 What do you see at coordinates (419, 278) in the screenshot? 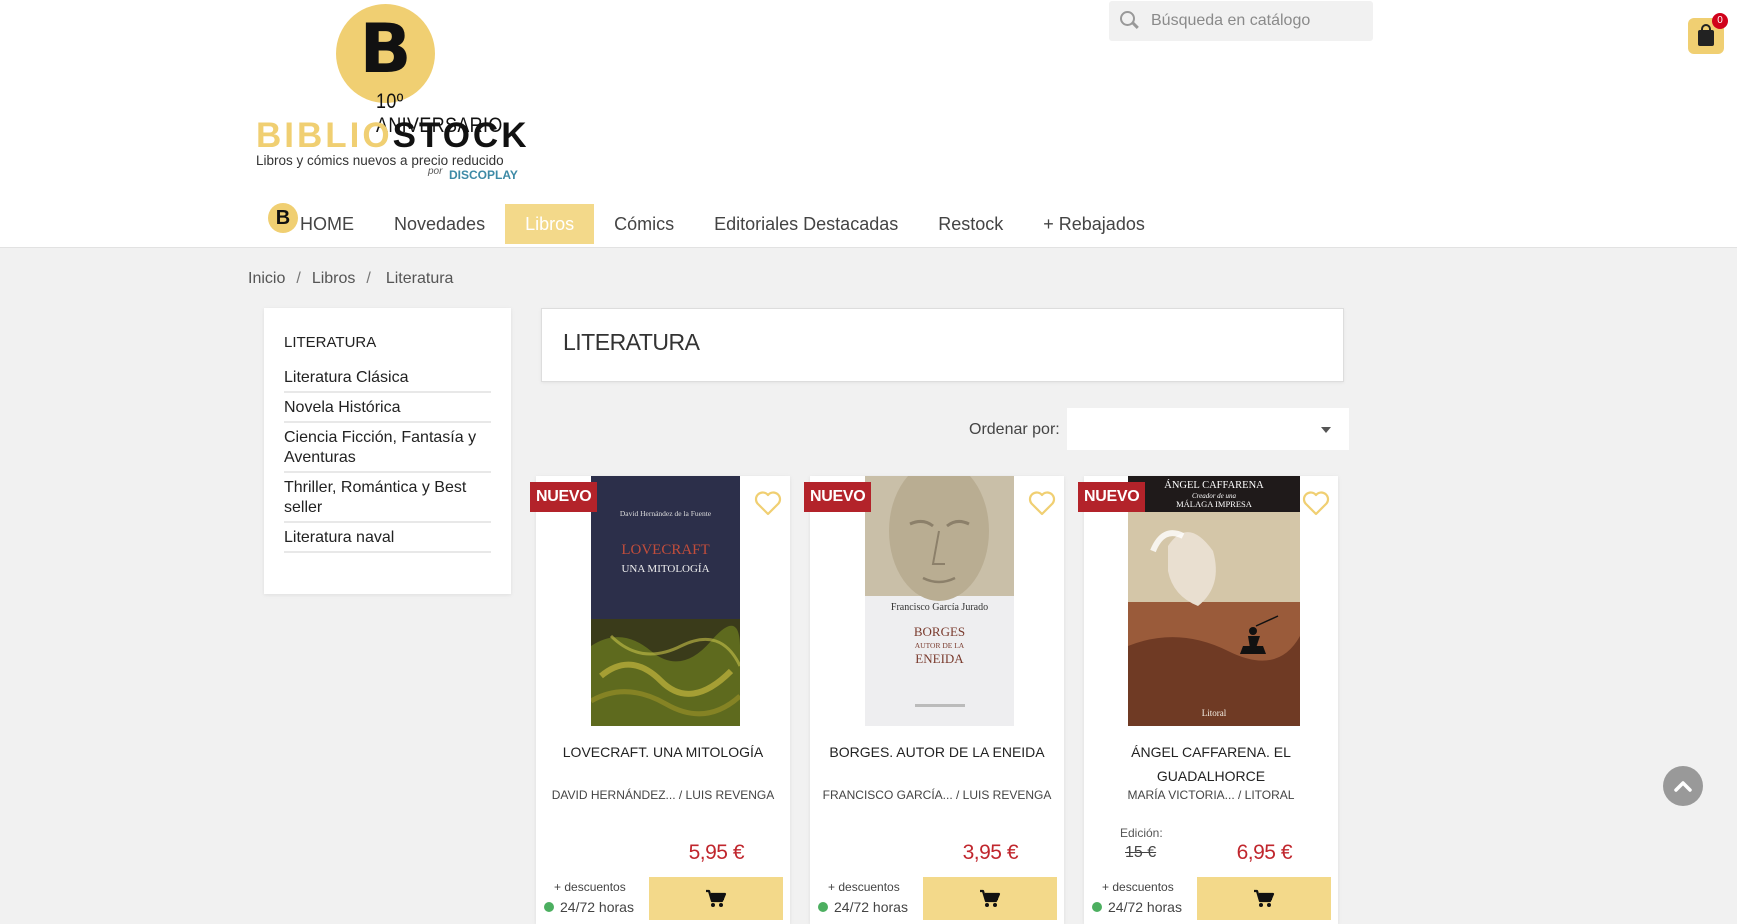
I see `breadcrumb-current: Literatura` at bounding box center [419, 278].